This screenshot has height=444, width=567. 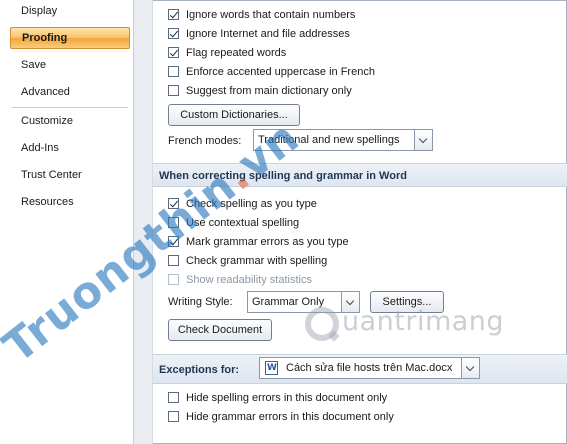 What do you see at coordinates (269, 91) in the screenshot?
I see `suggest-main-label: Suggest from main dictionary only` at bounding box center [269, 91].